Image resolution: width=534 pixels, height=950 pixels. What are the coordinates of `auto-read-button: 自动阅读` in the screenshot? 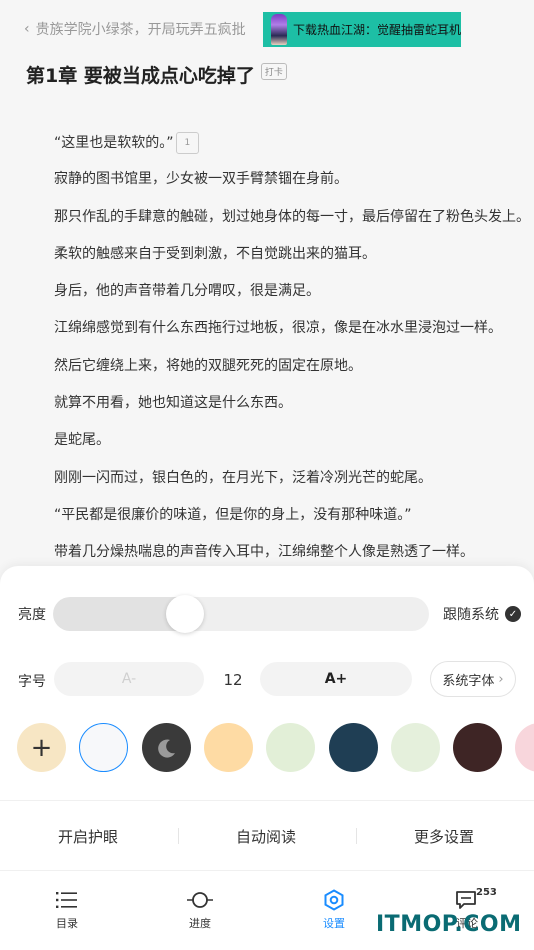 It's located at (266, 836).